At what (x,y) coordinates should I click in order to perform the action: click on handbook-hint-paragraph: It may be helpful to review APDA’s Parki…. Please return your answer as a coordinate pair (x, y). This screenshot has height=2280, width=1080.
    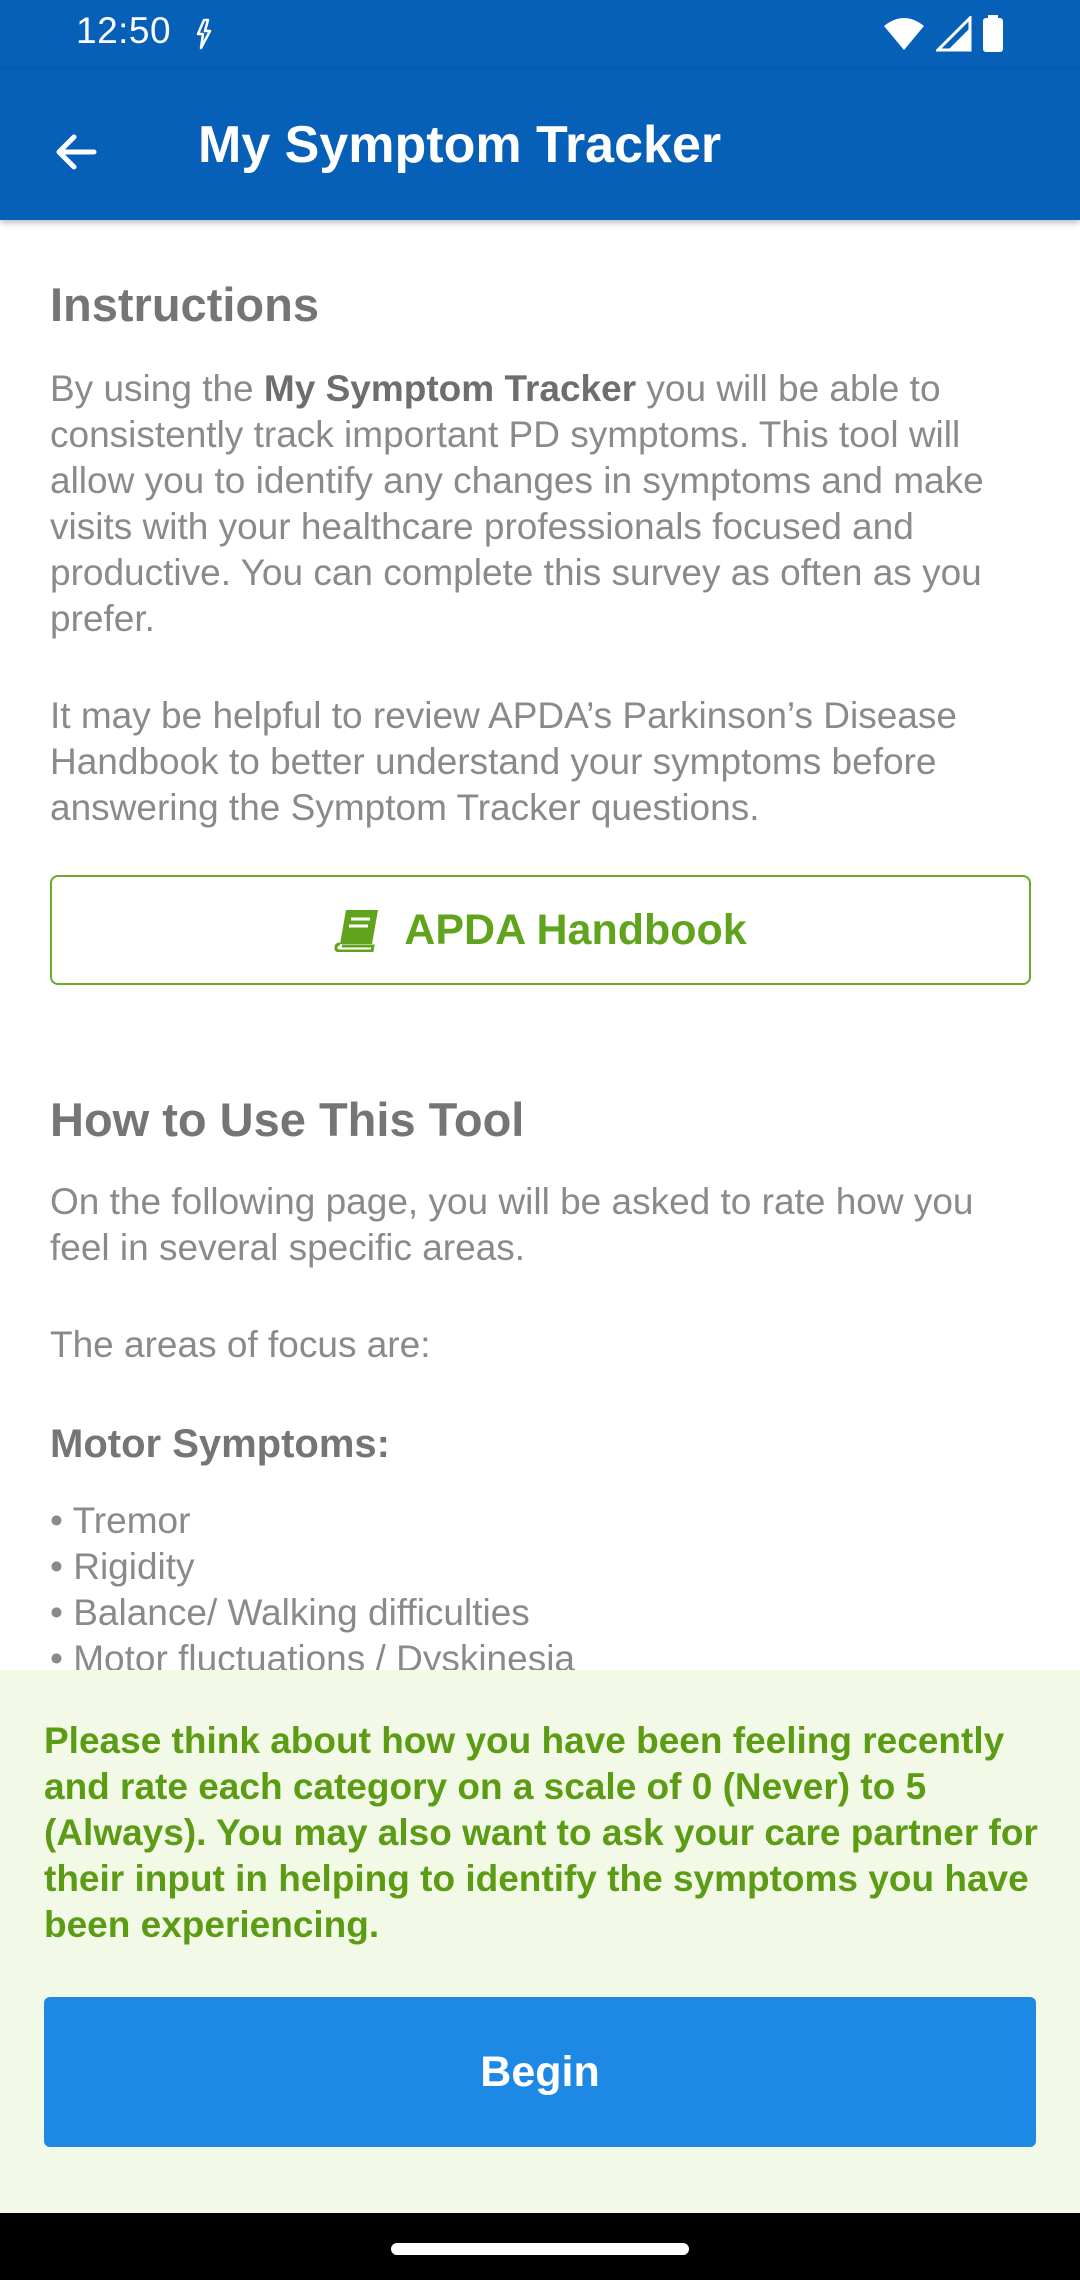
    Looking at the image, I should click on (503, 761).